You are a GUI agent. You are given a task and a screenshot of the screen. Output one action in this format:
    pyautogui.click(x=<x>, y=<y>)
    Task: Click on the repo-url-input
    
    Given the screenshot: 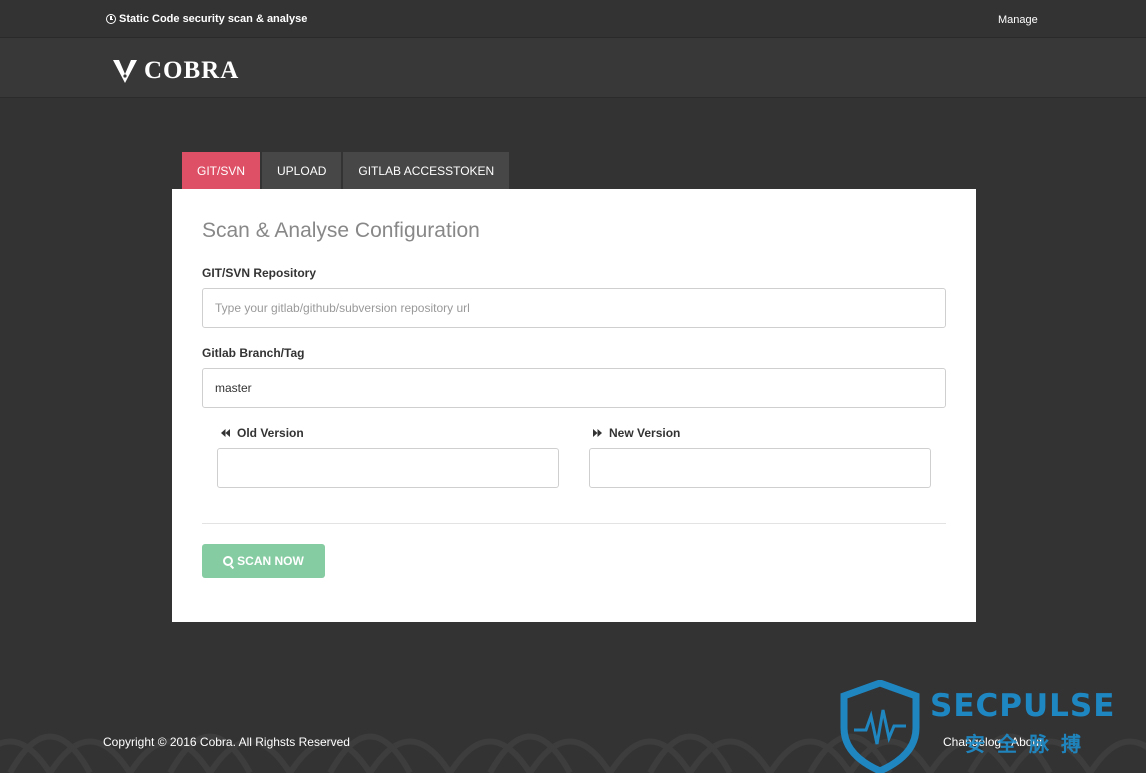 What is the action you would take?
    pyautogui.click(x=574, y=308)
    